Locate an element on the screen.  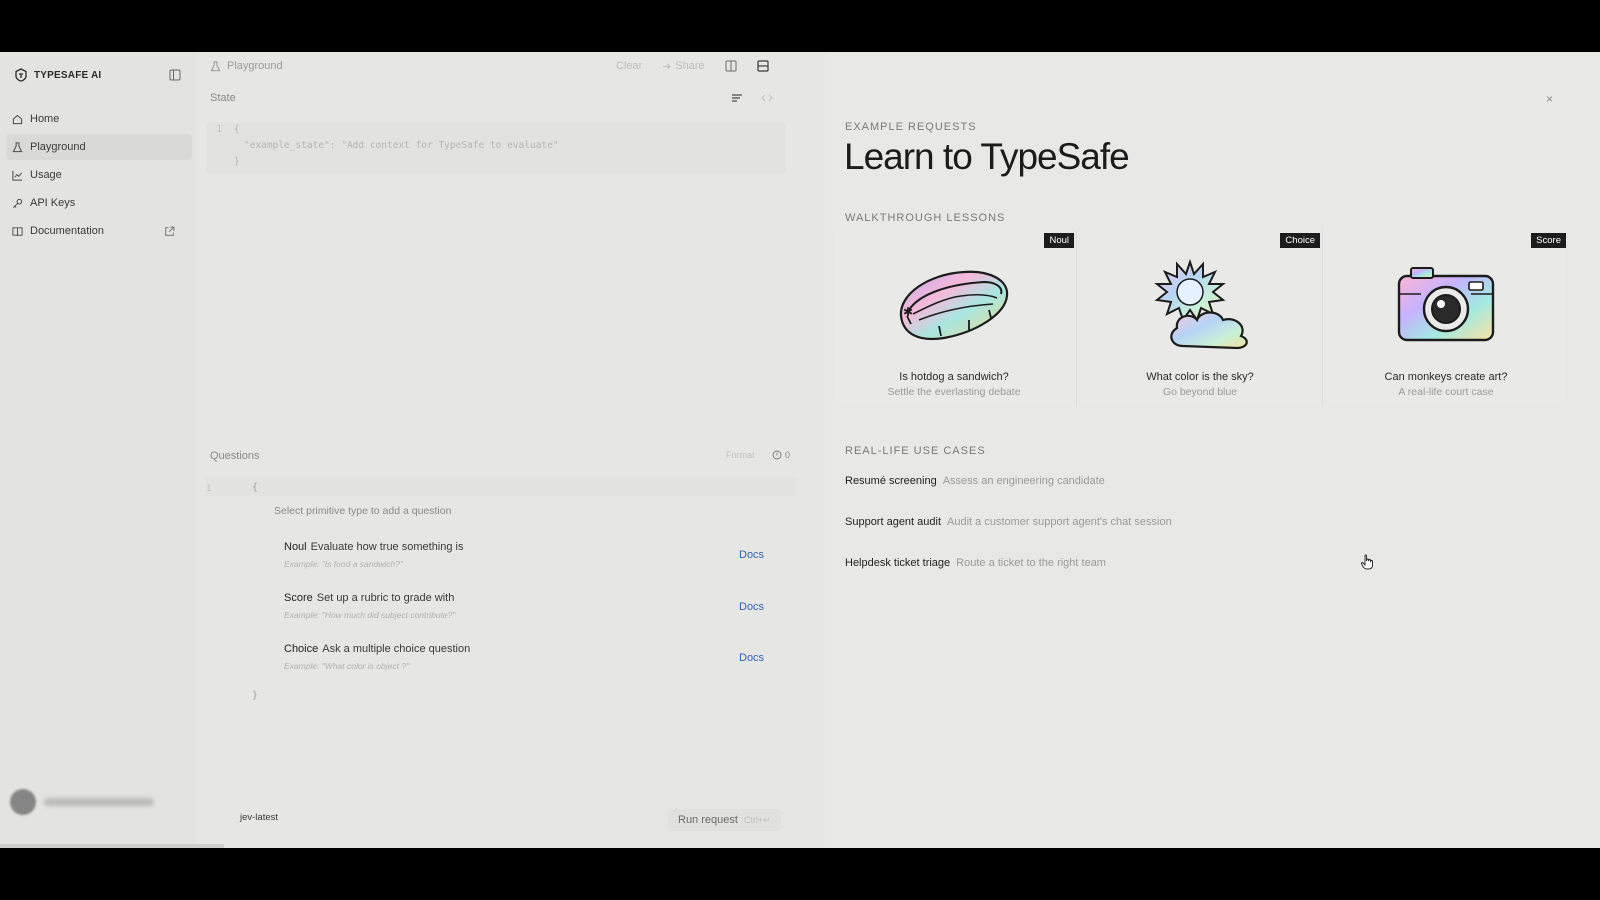
run-shortcut: Ctrl+↵ is located at coordinates (757, 819).